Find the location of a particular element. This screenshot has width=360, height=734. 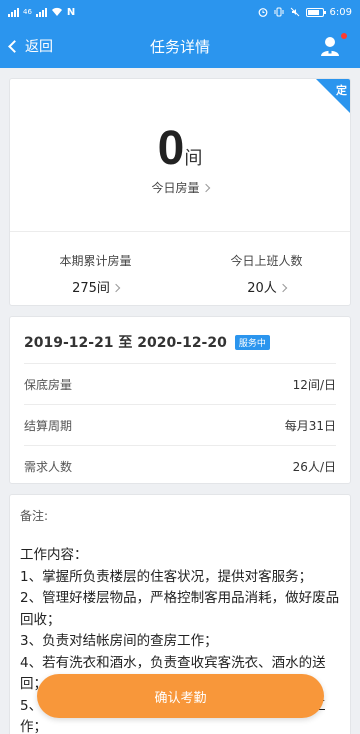

mute-icon is located at coordinates (294, 12).